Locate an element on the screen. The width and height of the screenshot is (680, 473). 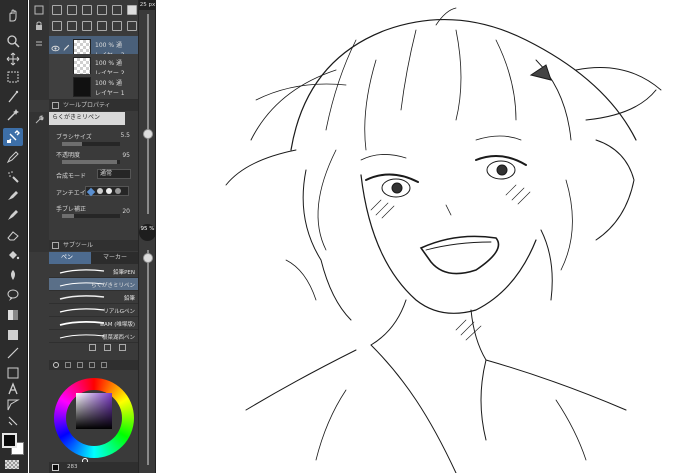
hand-icon is located at coordinates (13, 15).